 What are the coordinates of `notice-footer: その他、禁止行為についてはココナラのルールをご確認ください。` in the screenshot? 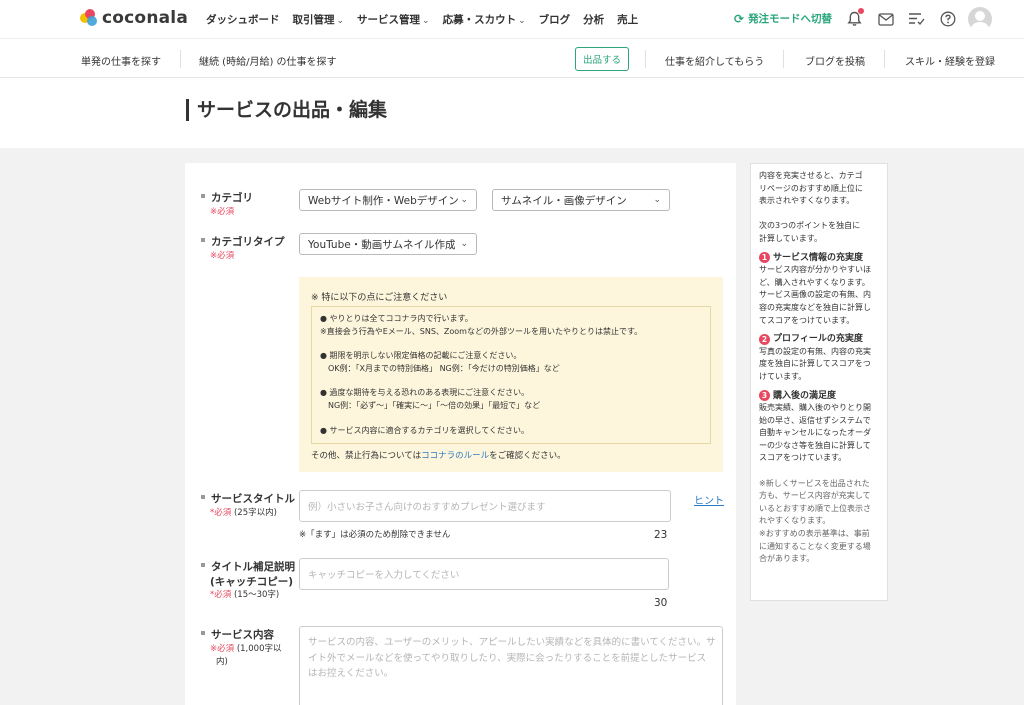 It's located at (438, 456).